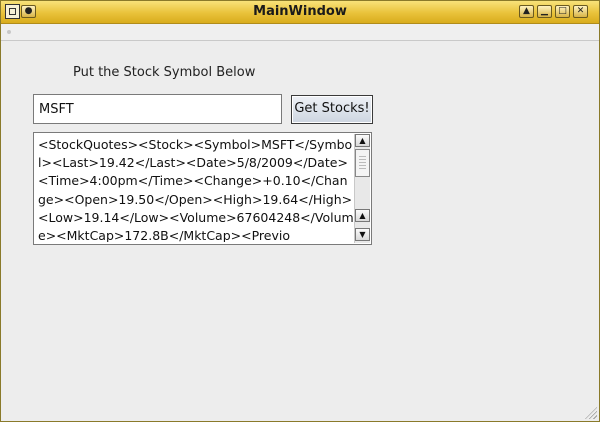 This screenshot has width=600, height=422. I want to click on title-bar: ● MainWindow ▲ ▁ □ ✕, so click(300, 12).